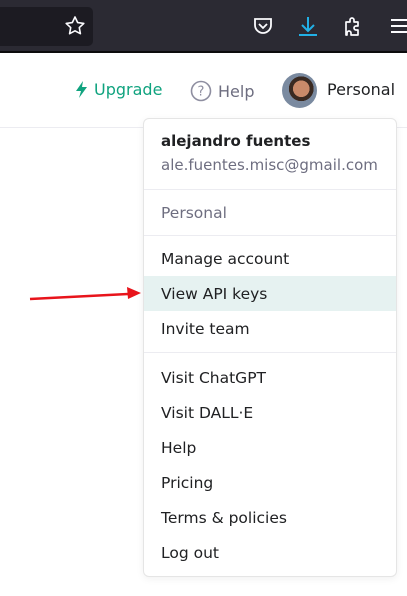 This screenshot has height=596, width=407. I want to click on red-arrow-annotation, so click(85, 294).